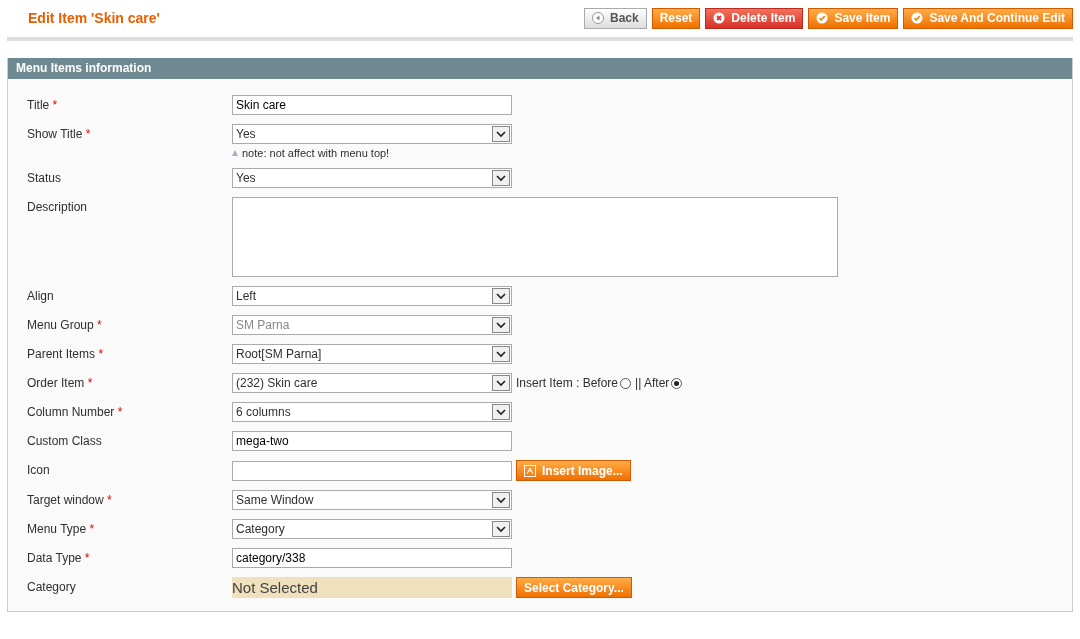 Image resolution: width=1080 pixels, height=639 pixels. What do you see at coordinates (535, 237) in the screenshot?
I see `description-field` at bounding box center [535, 237].